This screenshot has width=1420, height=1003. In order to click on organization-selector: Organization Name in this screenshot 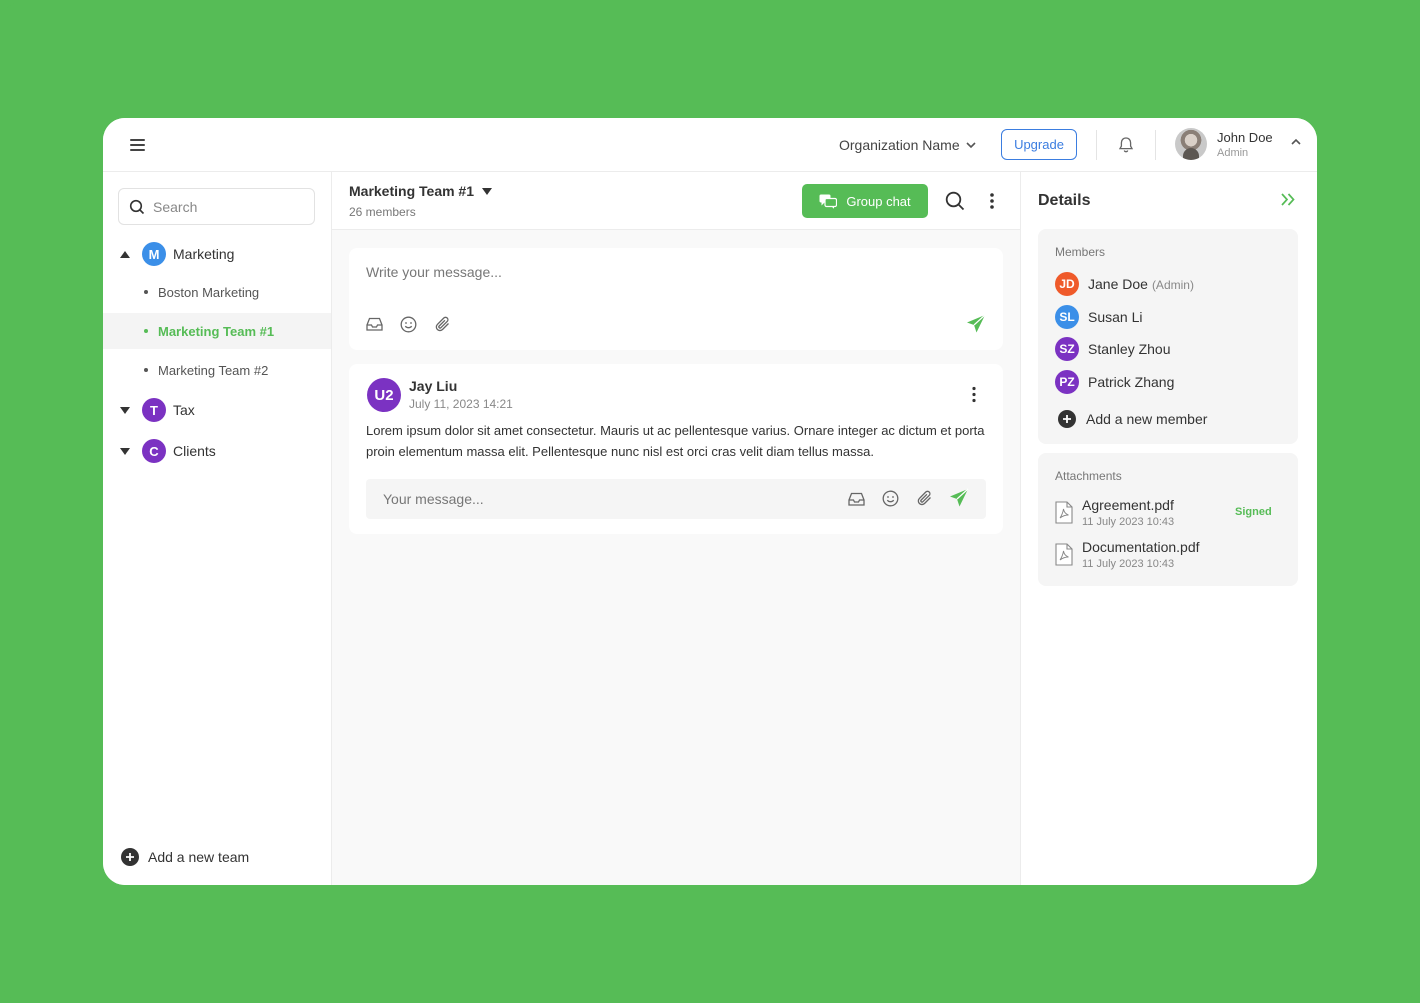, I will do `click(907, 145)`.